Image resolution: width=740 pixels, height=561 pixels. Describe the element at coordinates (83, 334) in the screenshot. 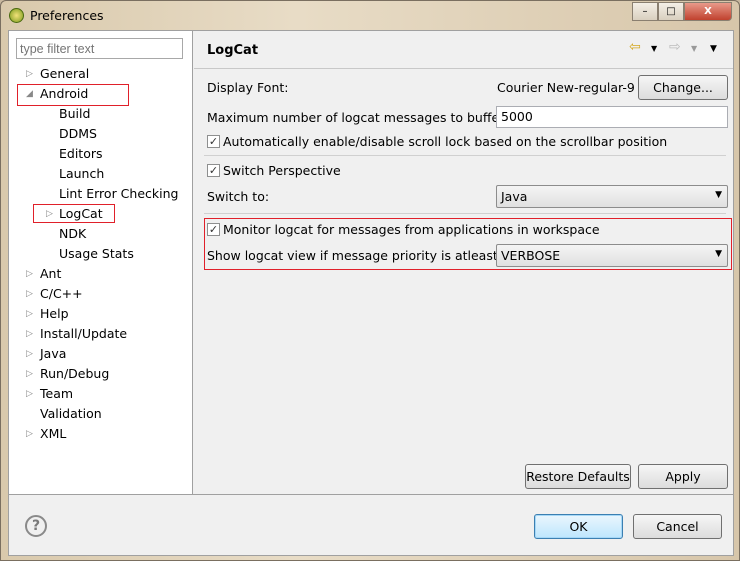

I see `tree-item-install-update: Install/Update` at that location.